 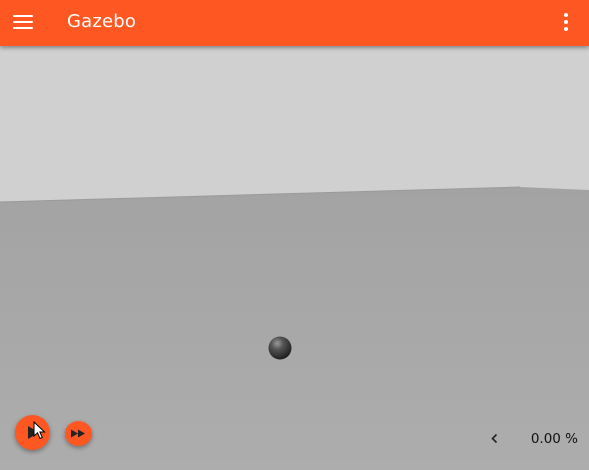 I want to click on sphere-model, so click(x=280, y=348).